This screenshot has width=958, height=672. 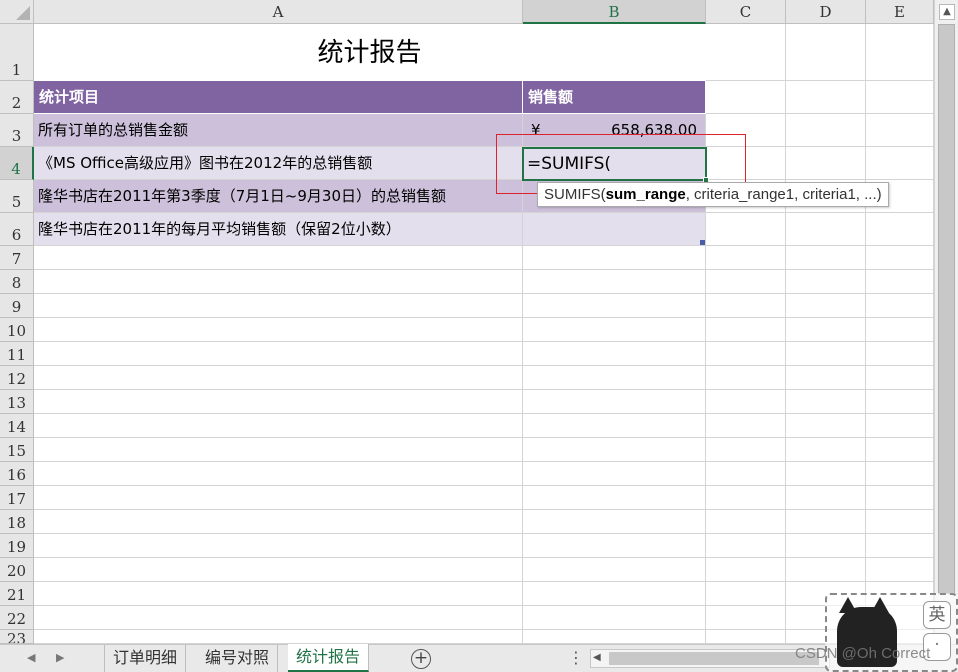 I want to click on row-header: 16, so click(x=17, y=474).